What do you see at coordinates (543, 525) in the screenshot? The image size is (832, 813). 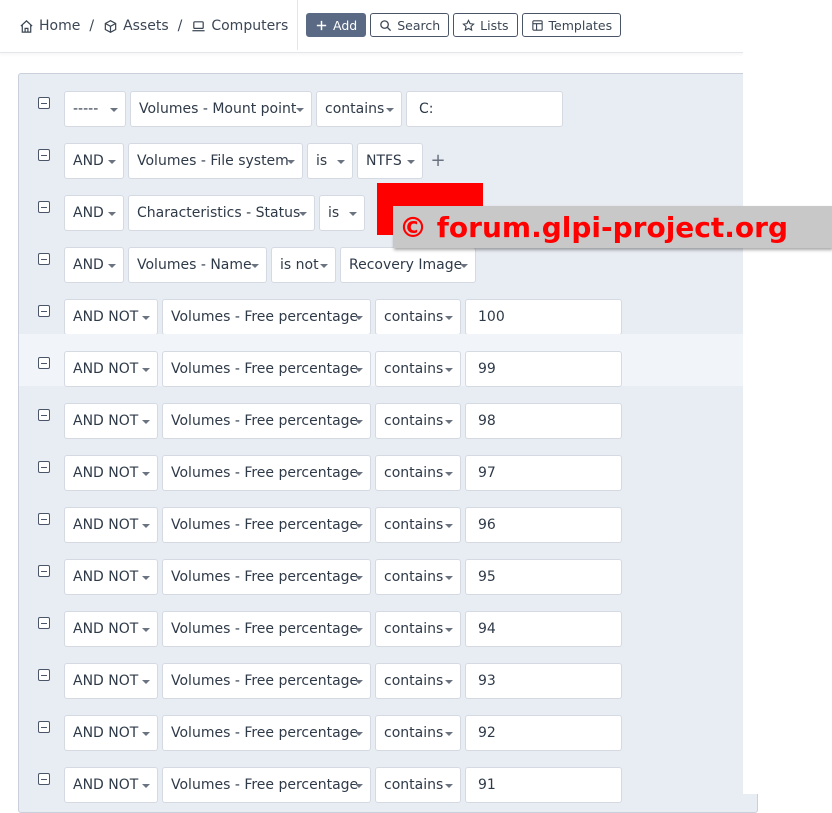 I see `value-input: 96` at bounding box center [543, 525].